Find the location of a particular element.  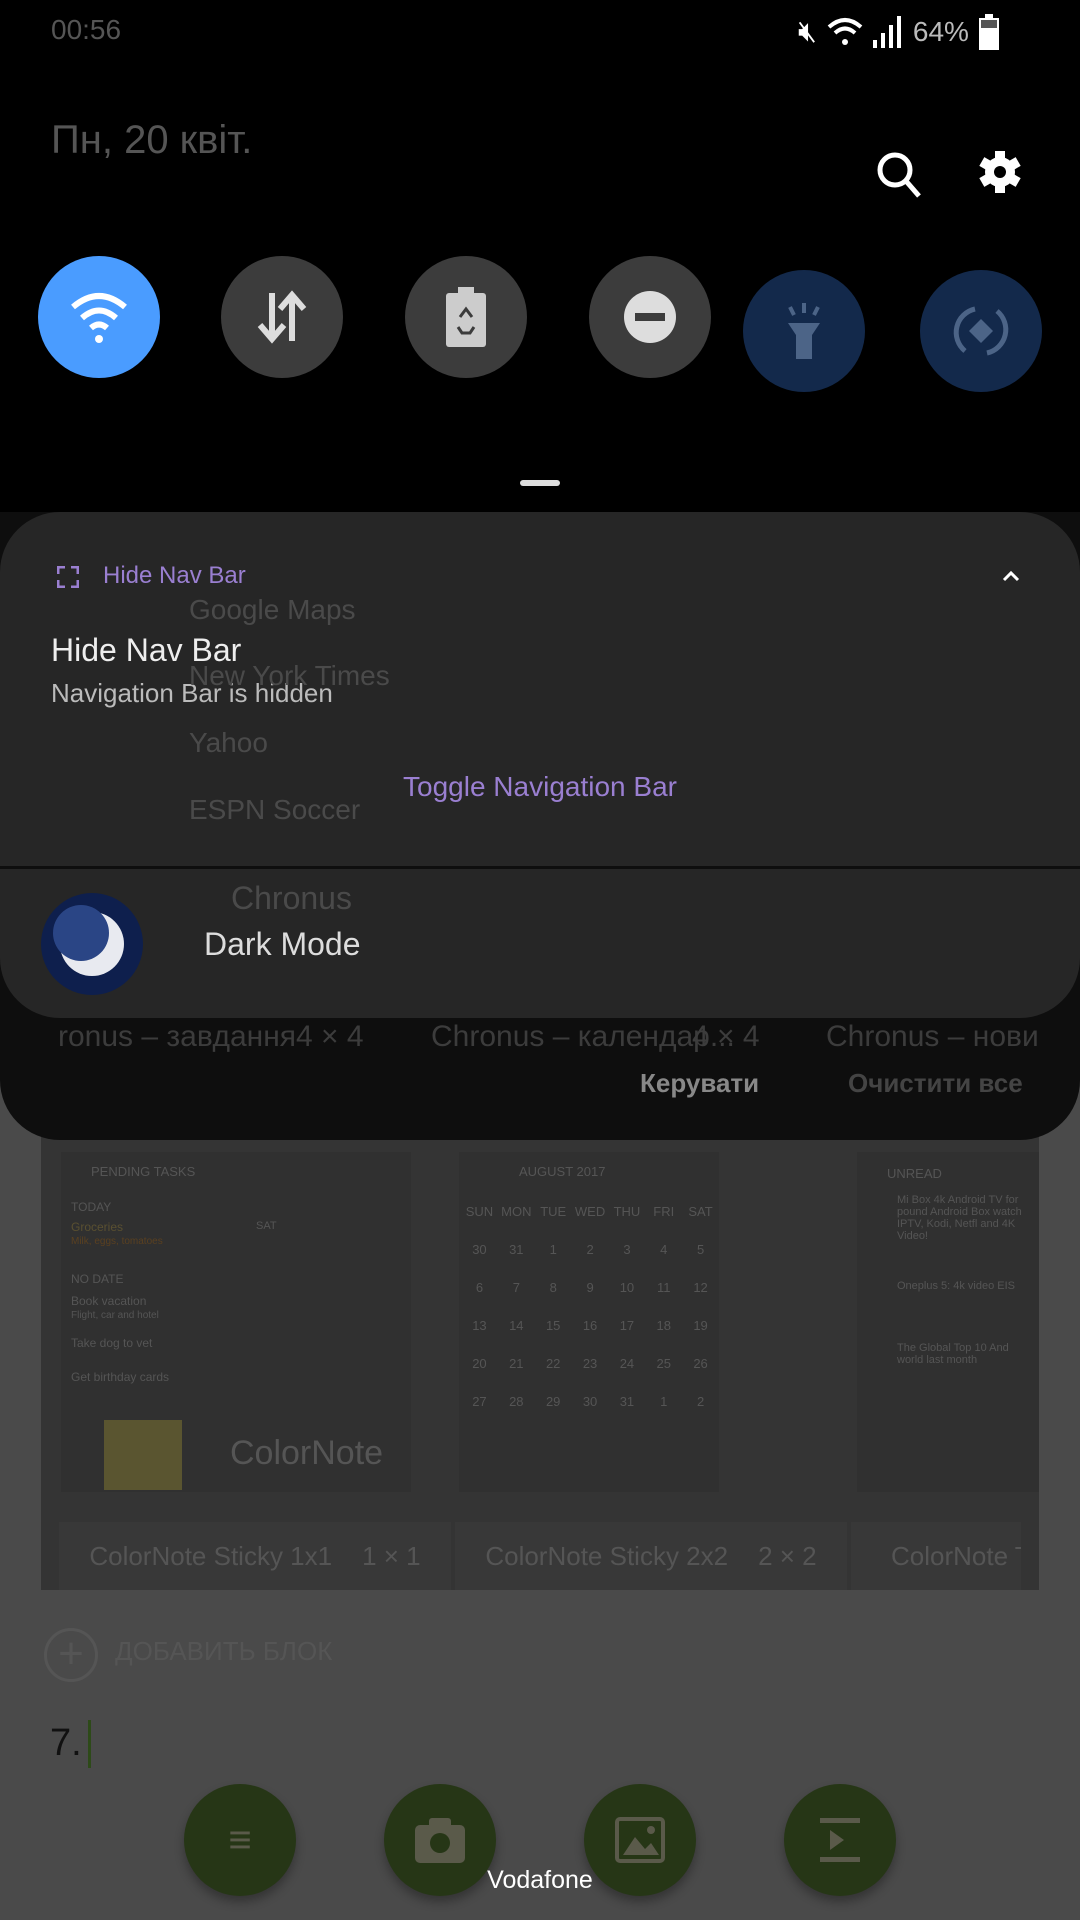

battery-recycle-icon is located at coordinates (466, 317).